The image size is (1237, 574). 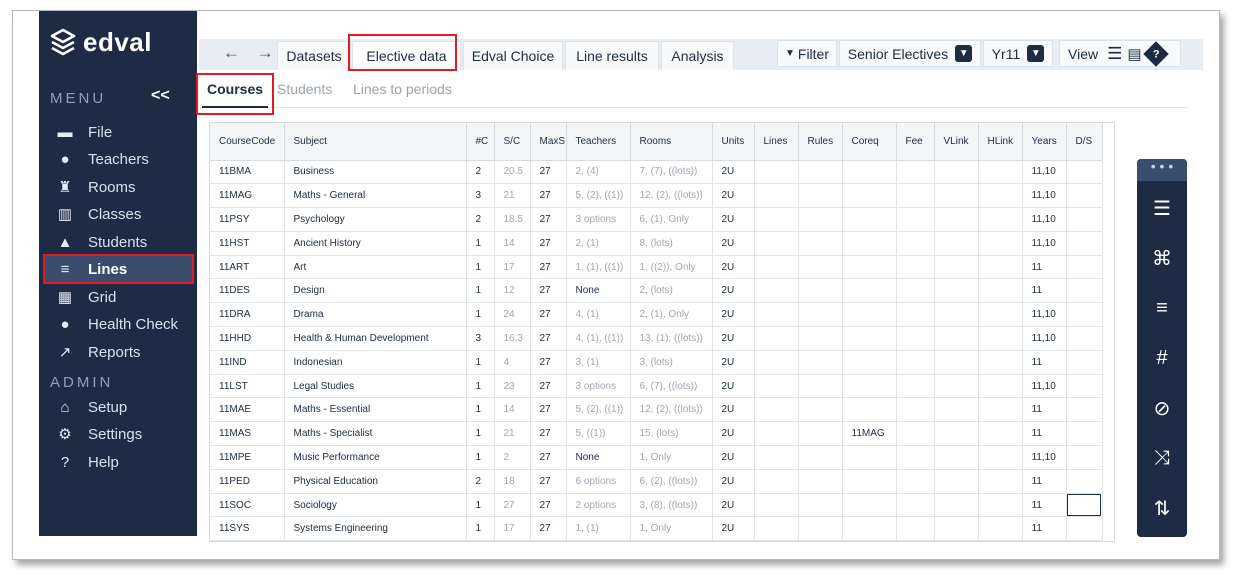 What do you see at coordinates (251, 53) in the screenshot?
I see `nav-arrows: ← →` at bounding box center [251, 53].